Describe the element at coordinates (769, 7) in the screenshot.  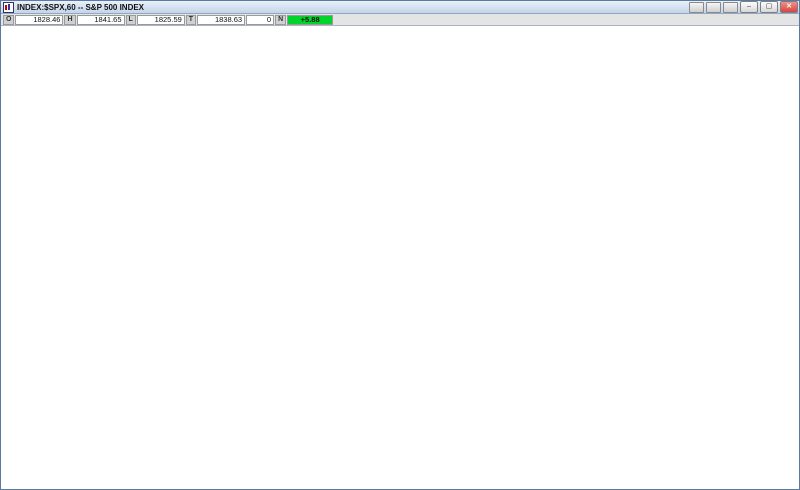
I see `maximize-button: ▢` at that location.